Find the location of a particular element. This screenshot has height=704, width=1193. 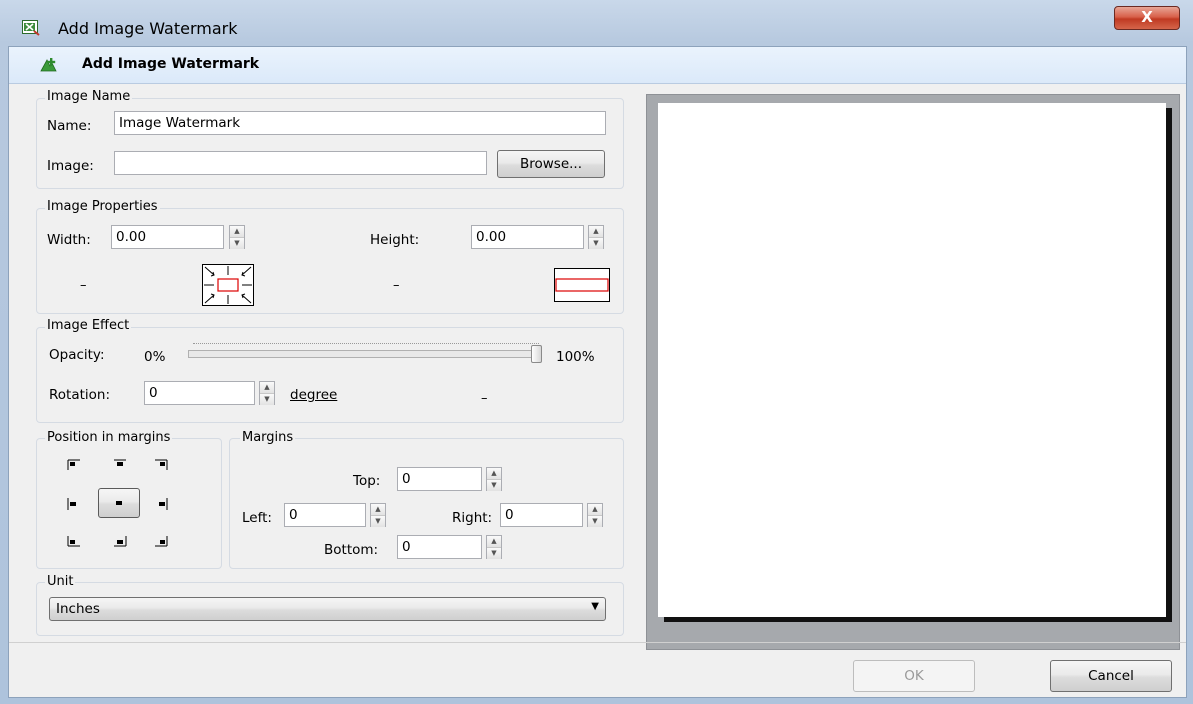

align-middle-right-icon is located at coordinates (163, 504).